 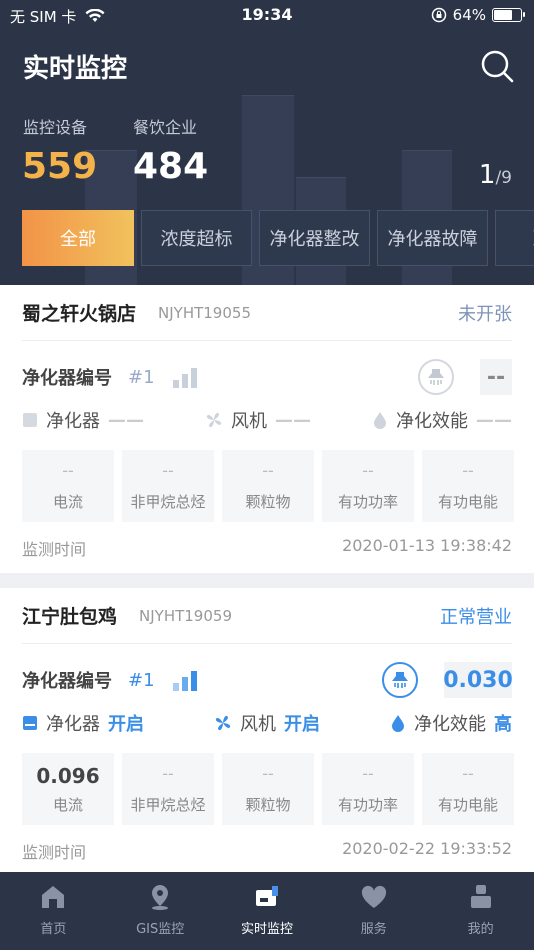 What do you see at coordinates (196, 238) in the screenshot?
I see `tab-concentration-exceeded: 浓度超标` at bounding box center [196, 238].